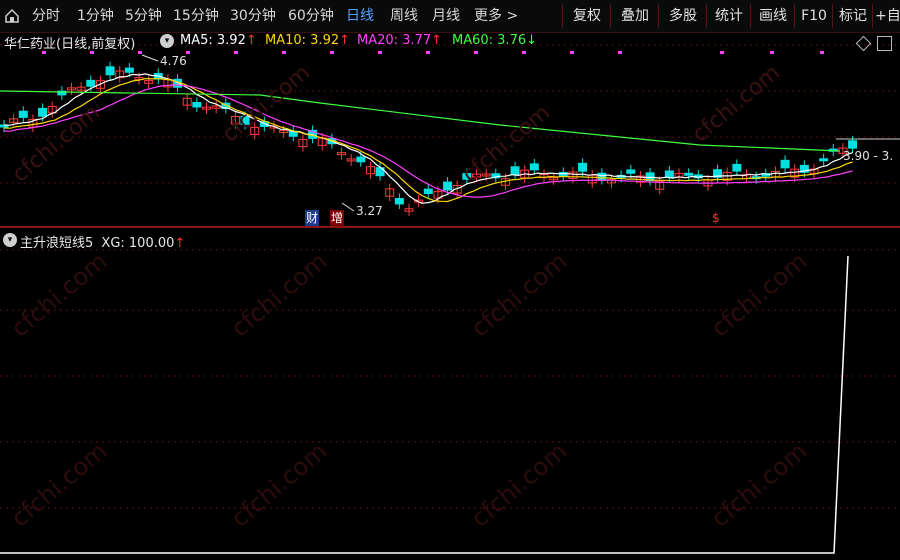  I want to click on add-watchlist-button: +自选, so click(886, 16).